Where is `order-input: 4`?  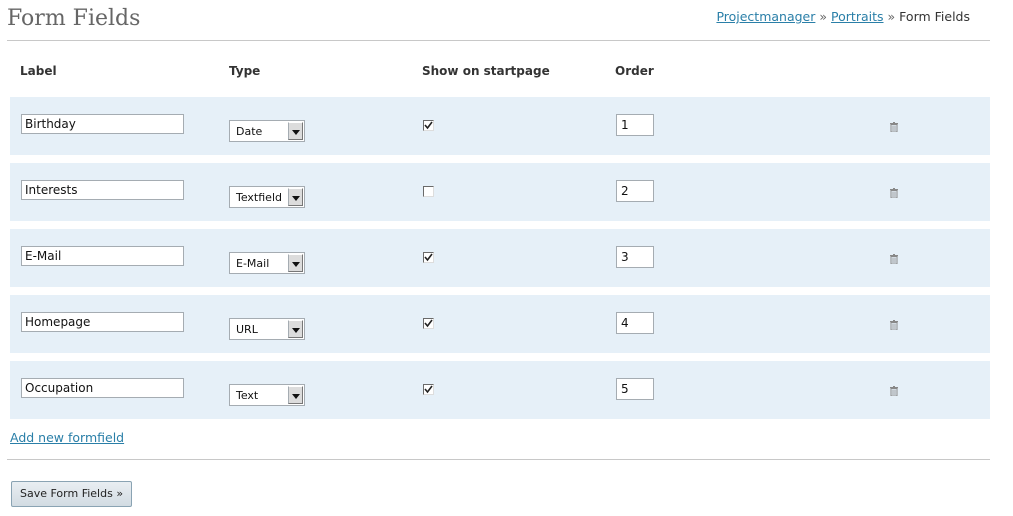
order-input: 4 is located at coordinates (635, 323).